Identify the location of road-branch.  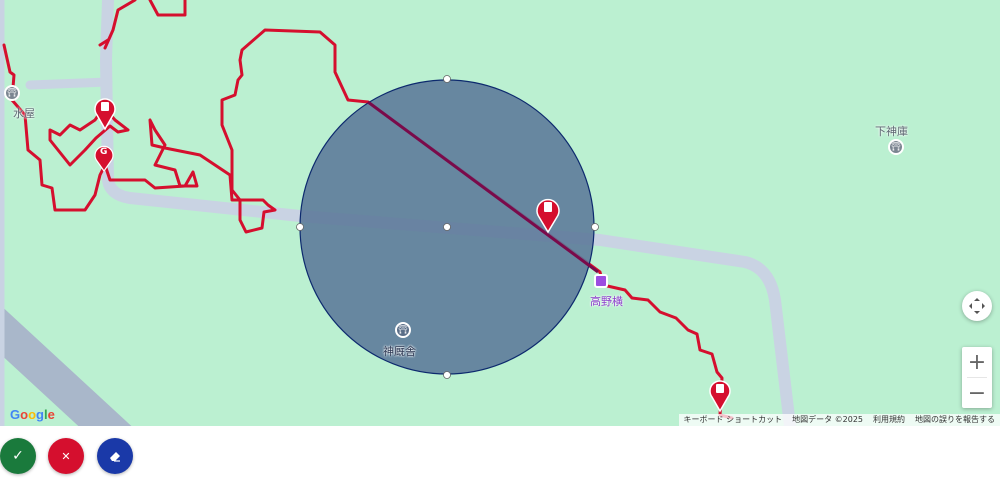
(69, 83).